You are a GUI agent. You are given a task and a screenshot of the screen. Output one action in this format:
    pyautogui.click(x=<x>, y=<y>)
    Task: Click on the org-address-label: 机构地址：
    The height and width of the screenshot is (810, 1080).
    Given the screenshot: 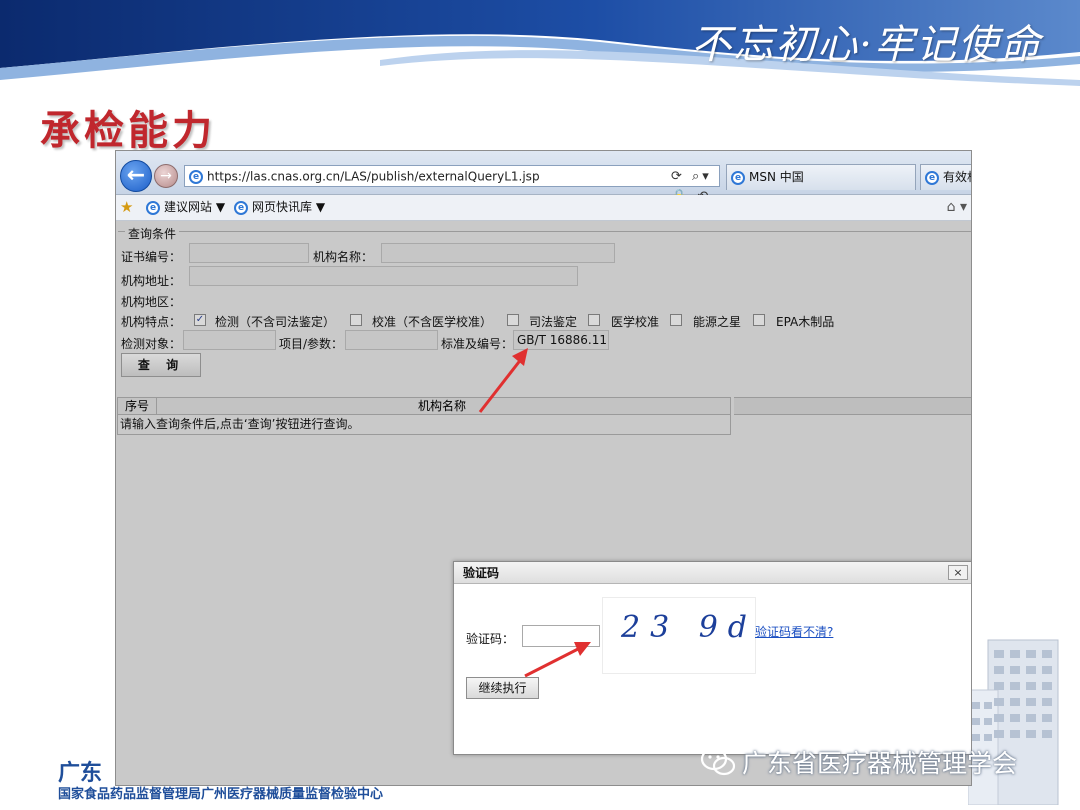 What is the action you would take?
    pyautogui.click(x=151, y=281)
    